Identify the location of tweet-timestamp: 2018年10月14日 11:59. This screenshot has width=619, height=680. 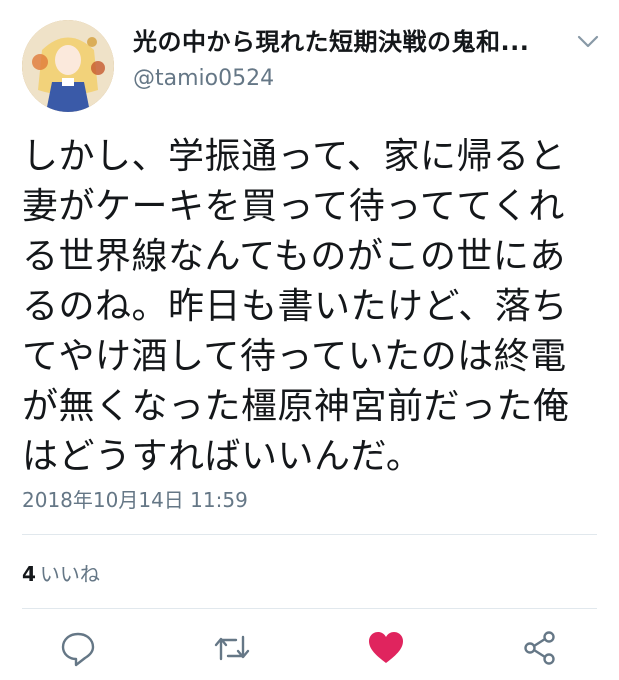
(135, 498).